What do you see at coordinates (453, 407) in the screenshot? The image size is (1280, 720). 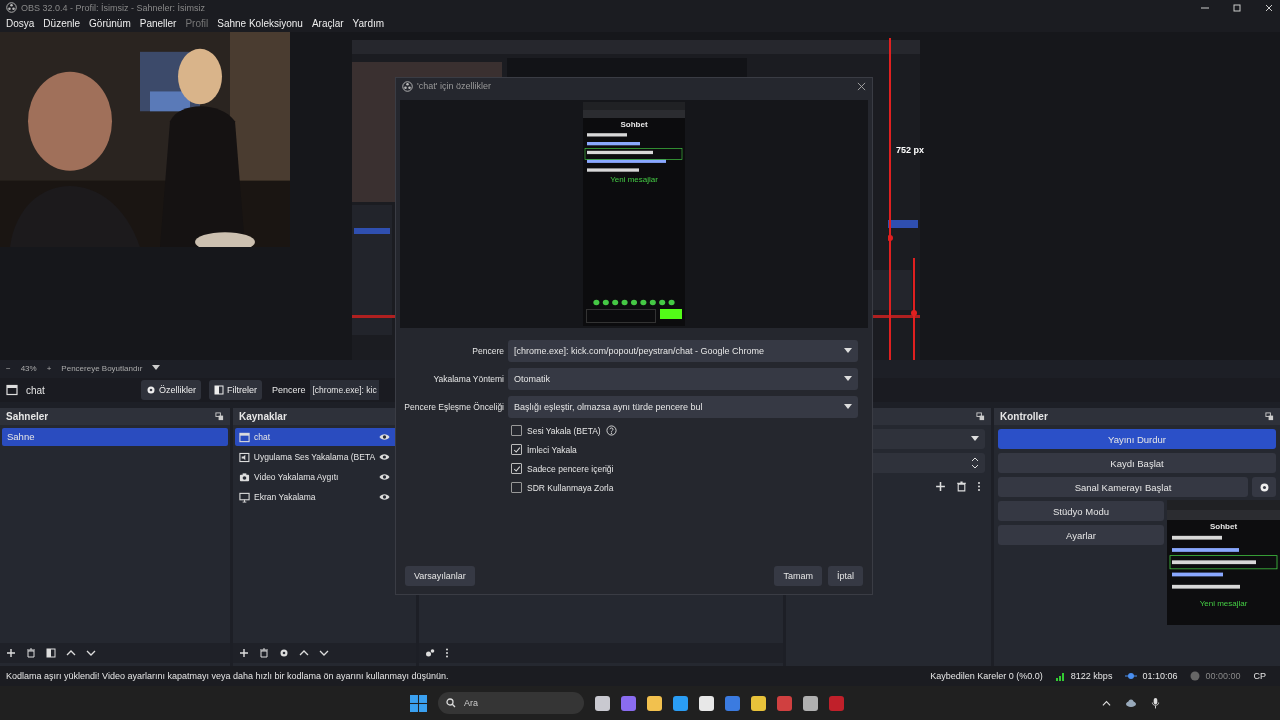 I see `field-label: Pencere Eşleşme Önceliği` at bounding box center [453, 407].